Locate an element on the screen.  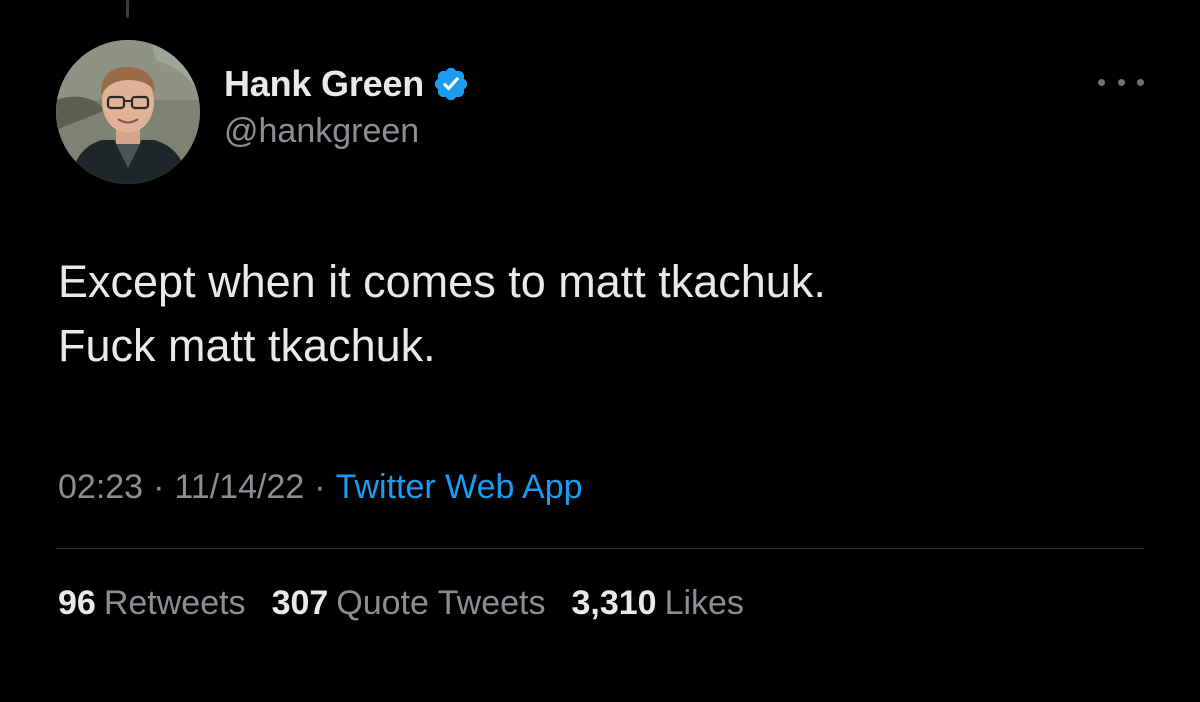
retweets-stat: 96 Retweets is located at coordinates (152, 603).